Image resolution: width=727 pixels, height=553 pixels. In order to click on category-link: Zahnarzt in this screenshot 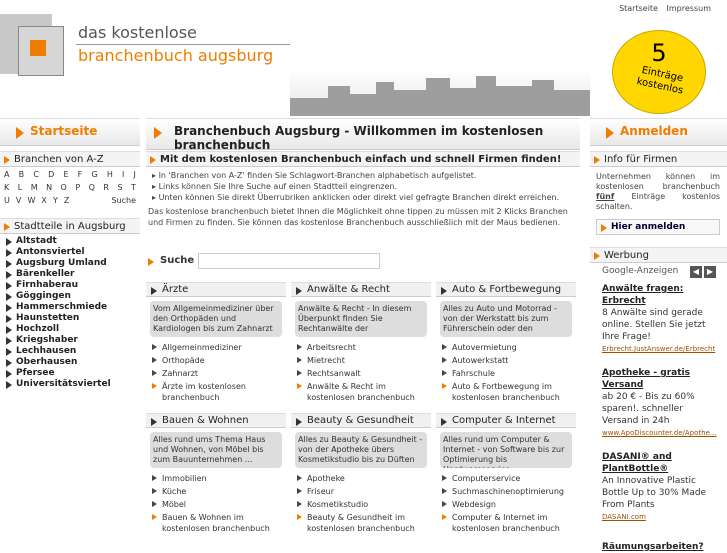, I will do `click(219, 373)`.